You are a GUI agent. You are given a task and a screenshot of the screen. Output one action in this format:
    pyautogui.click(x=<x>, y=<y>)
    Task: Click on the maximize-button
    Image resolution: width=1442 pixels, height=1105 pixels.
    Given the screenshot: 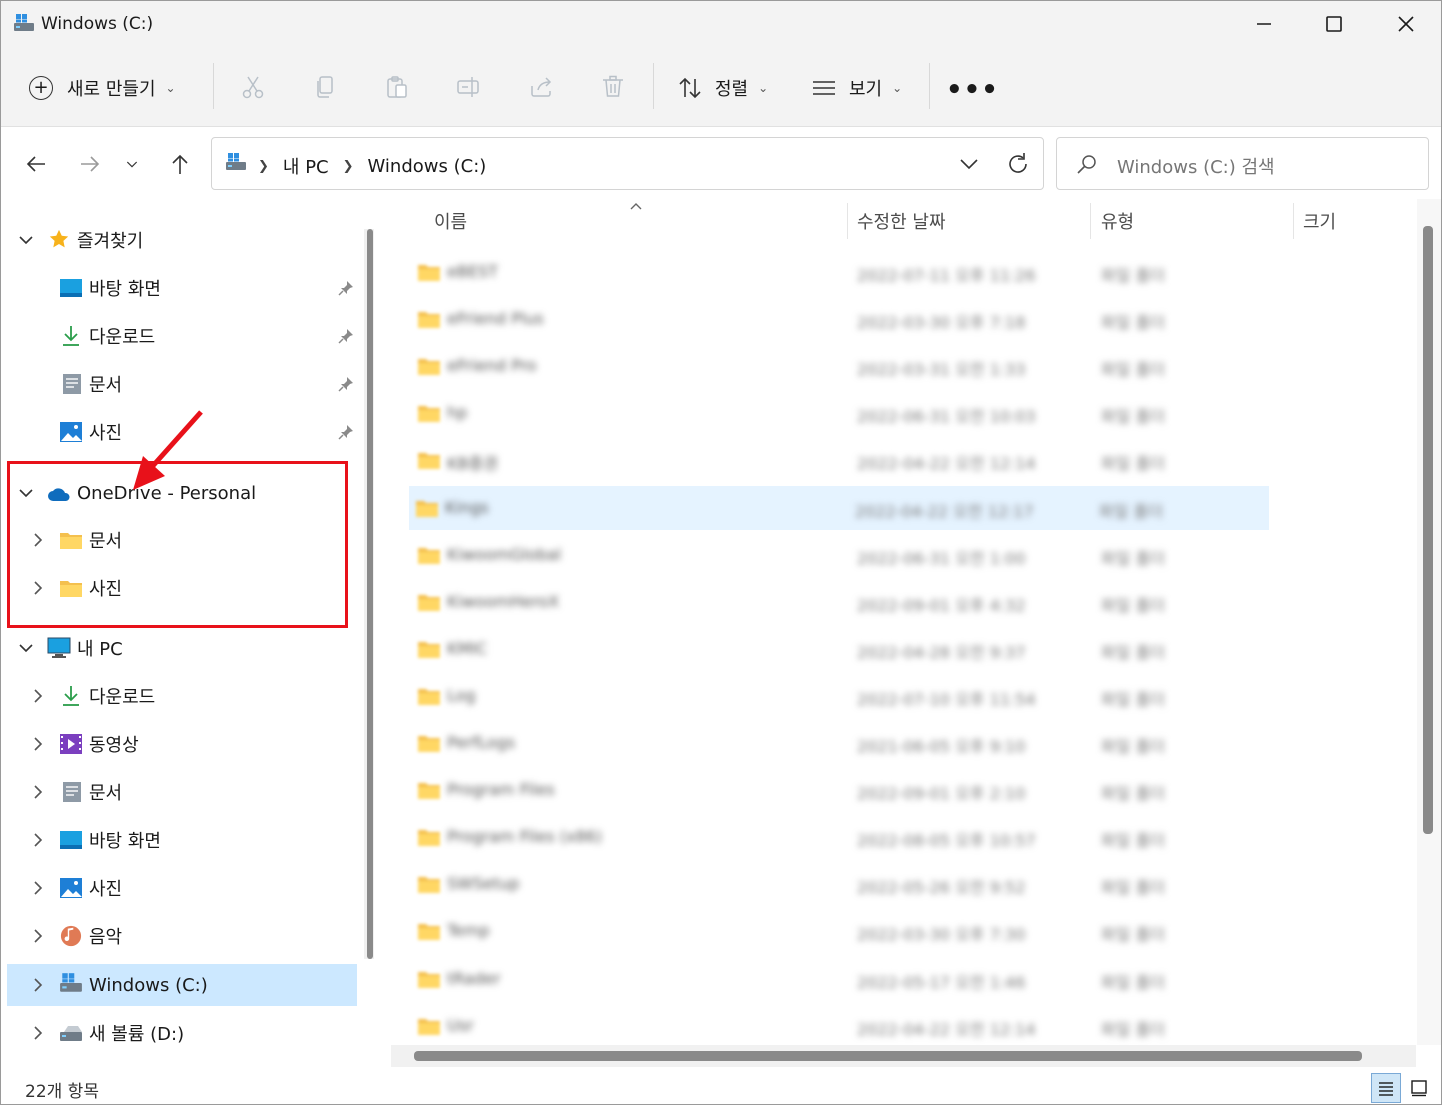 What is the action you would take?
    pyautogui.click(x=1334, y=24)
    